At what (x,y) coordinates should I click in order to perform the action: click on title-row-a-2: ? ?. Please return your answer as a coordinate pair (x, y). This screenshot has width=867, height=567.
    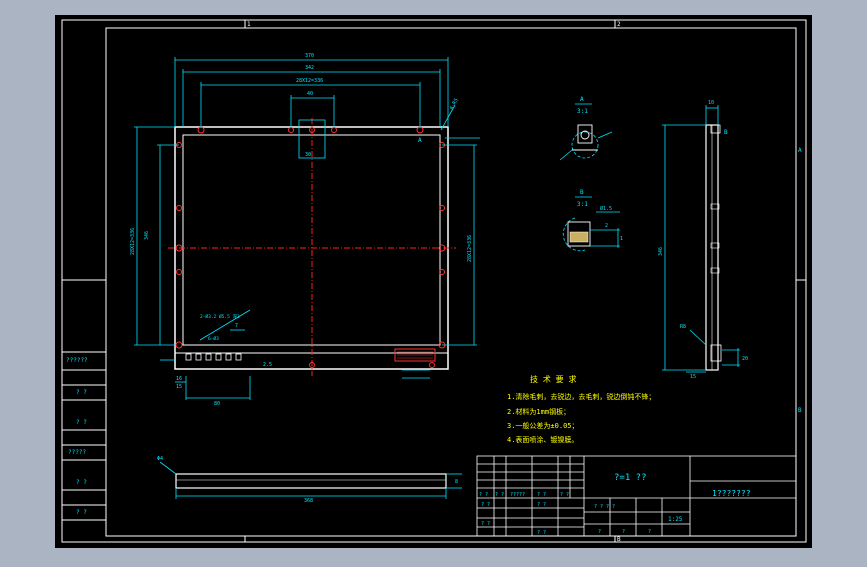
    Looking at the image, I should click on (499, 495).